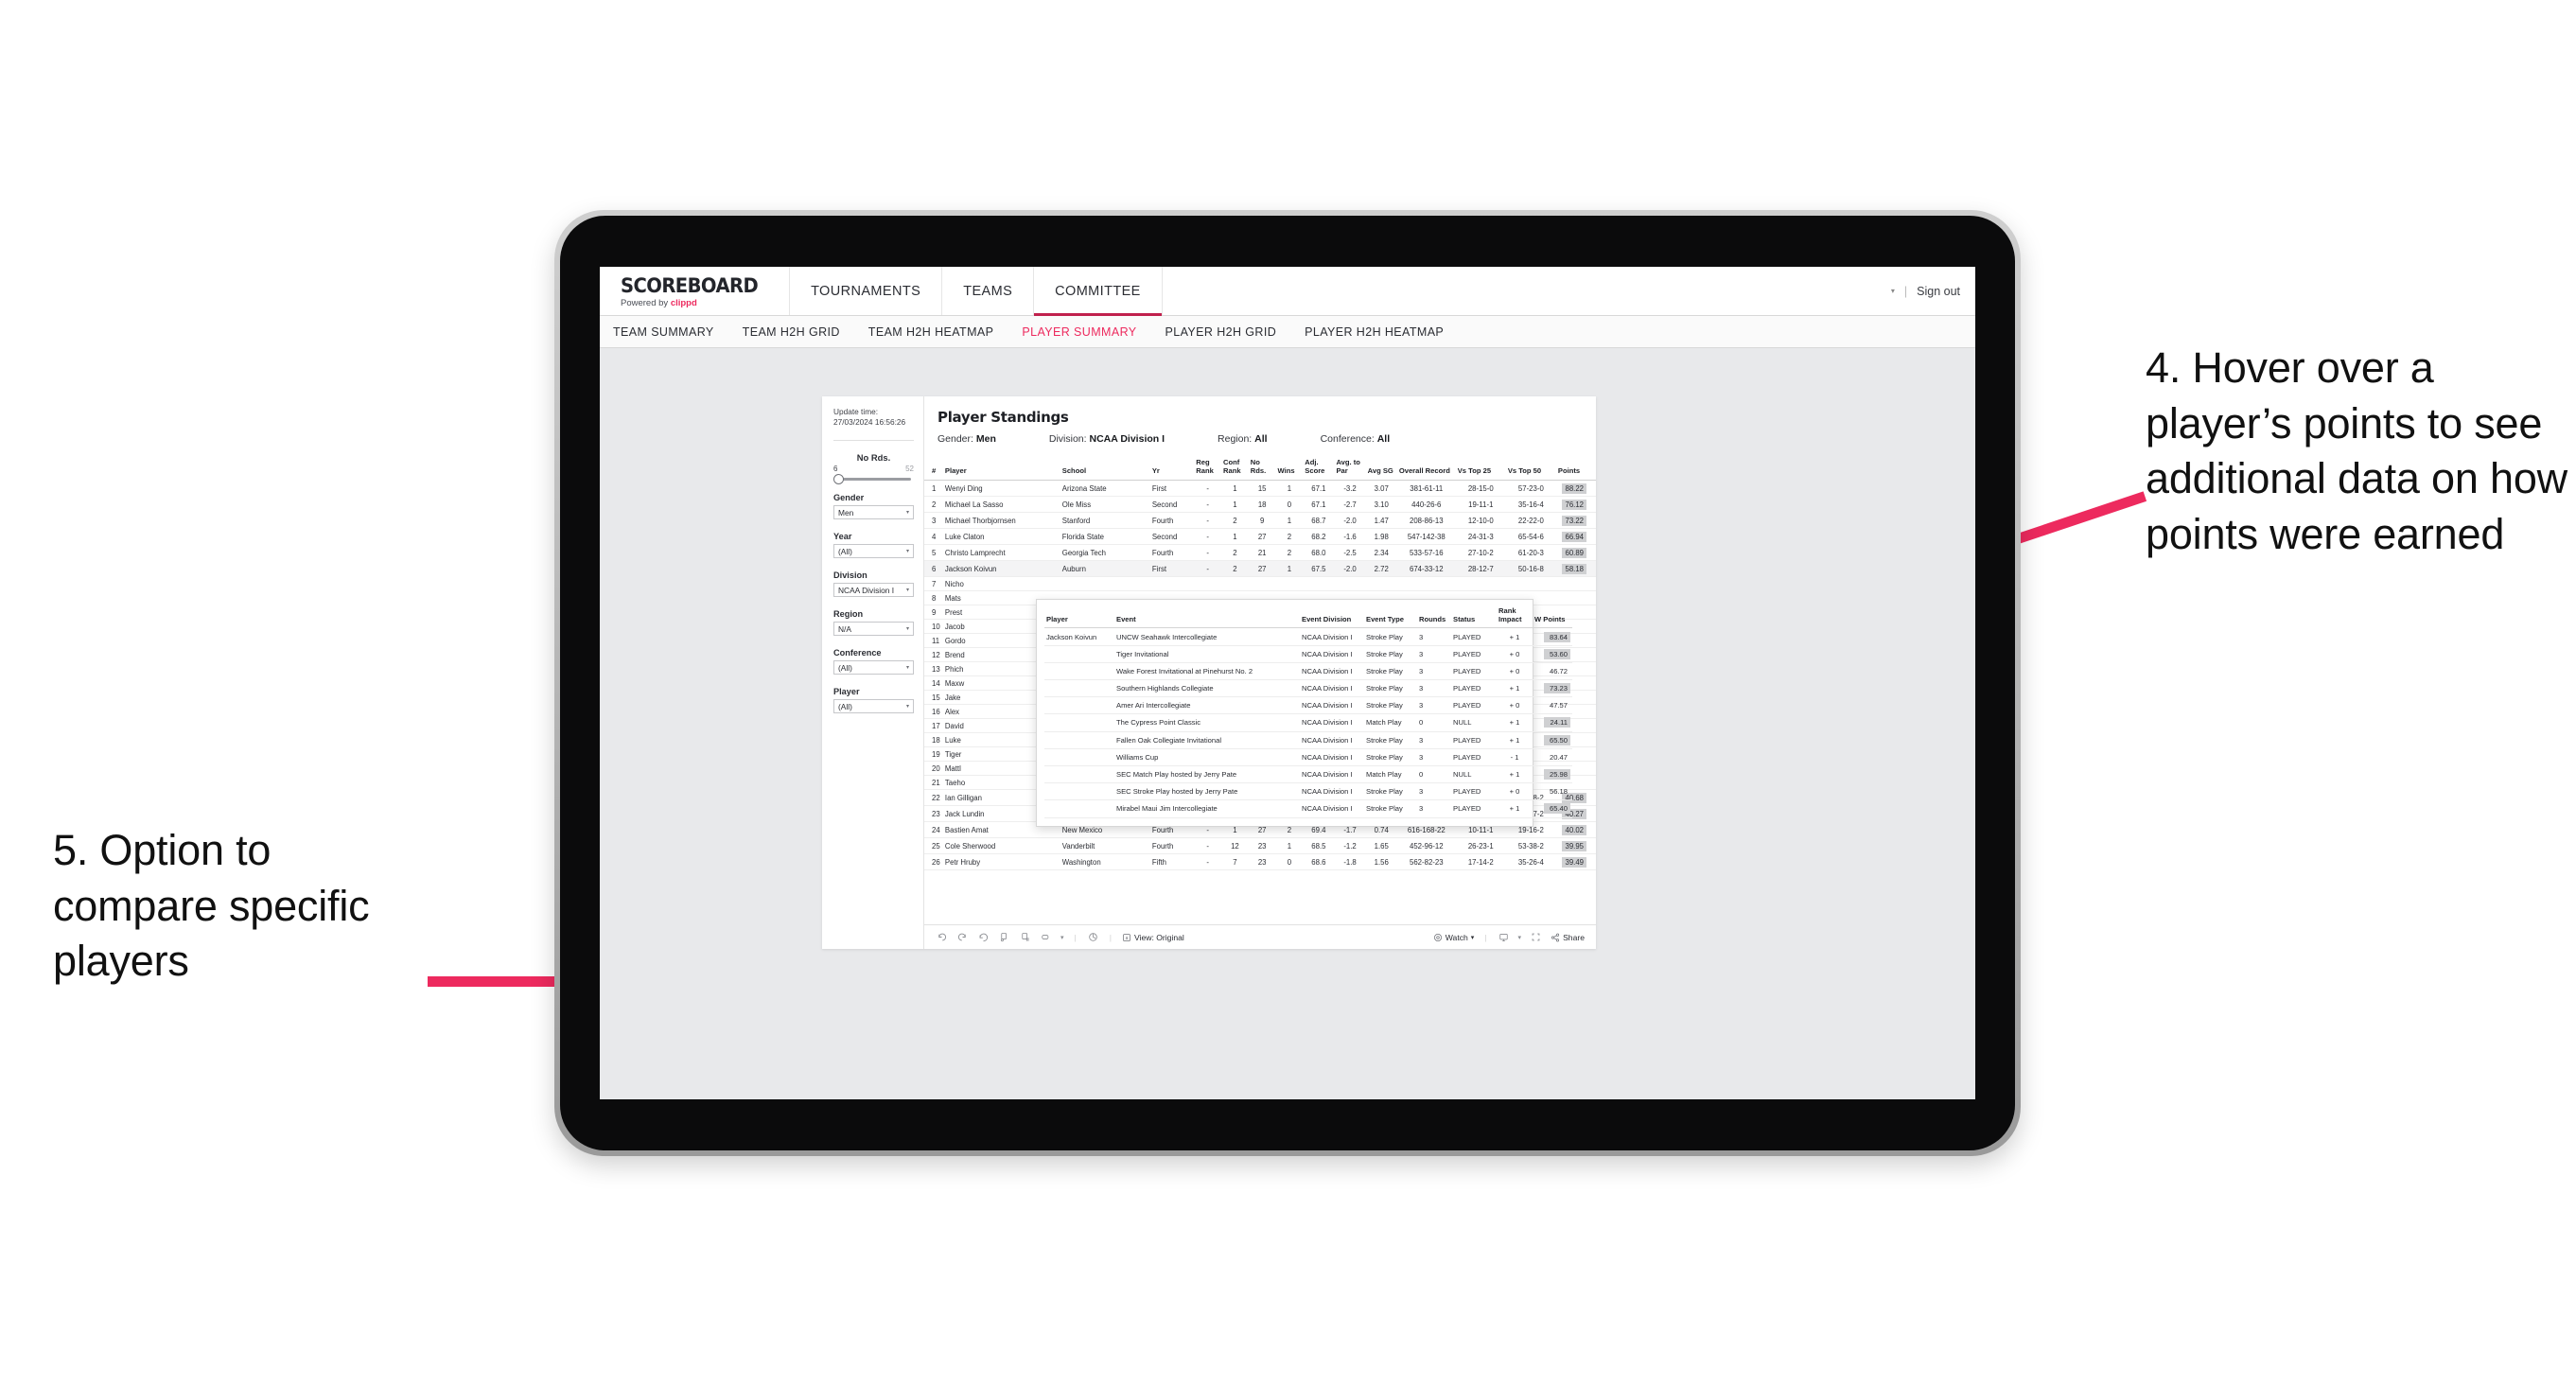 The width and height of the screenshot is (2576, 1386). Describe the element at coordinates (1381, 569) in the screenshot. I see `avg-sg-cell: 2.72` at that location.